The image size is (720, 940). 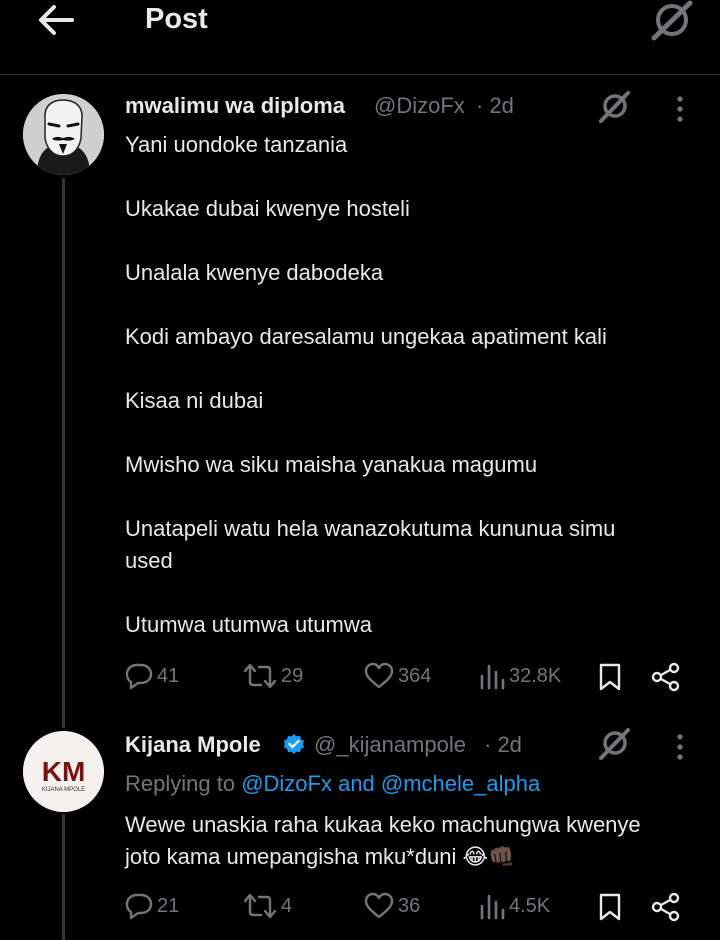 What do you see at coordinates (530, 905) in the screenshot?
I see `view-count: 4.5K` at bounding box center [530, 905].